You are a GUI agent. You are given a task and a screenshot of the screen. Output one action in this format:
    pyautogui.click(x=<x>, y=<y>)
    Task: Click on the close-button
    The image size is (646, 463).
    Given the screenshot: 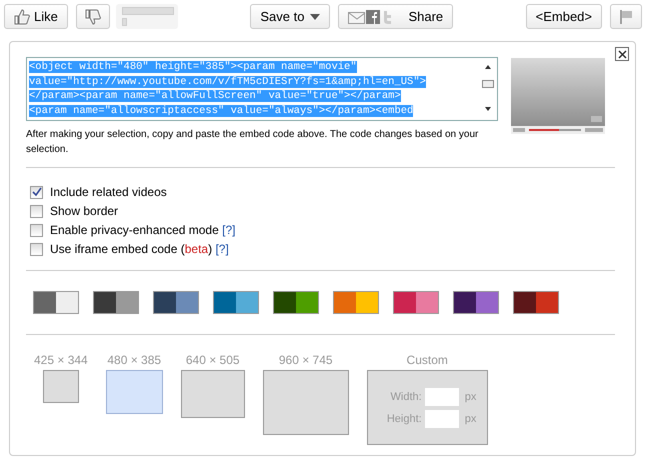 What is the action you would take?
    pyautogui.click(x=622, y=54)
    